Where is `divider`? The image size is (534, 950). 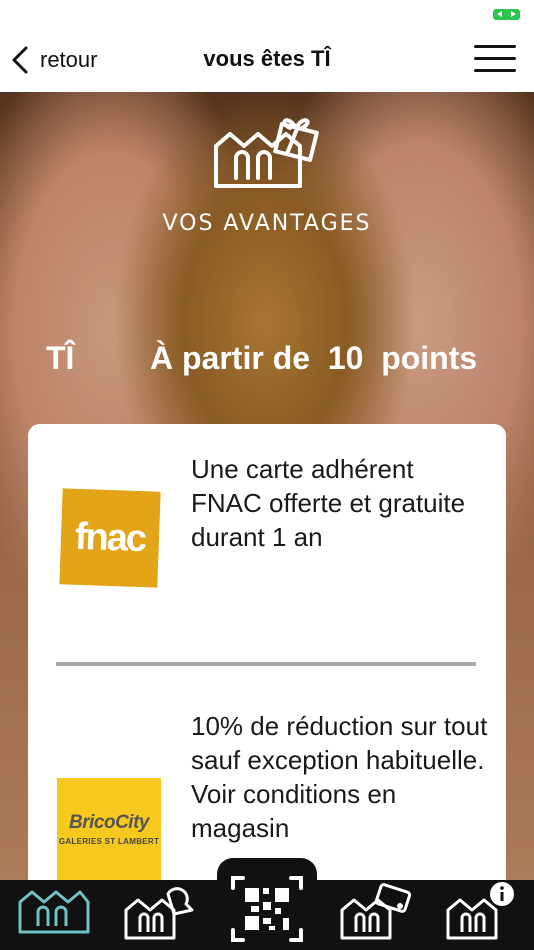 divider is located at coordinates (266, 664).